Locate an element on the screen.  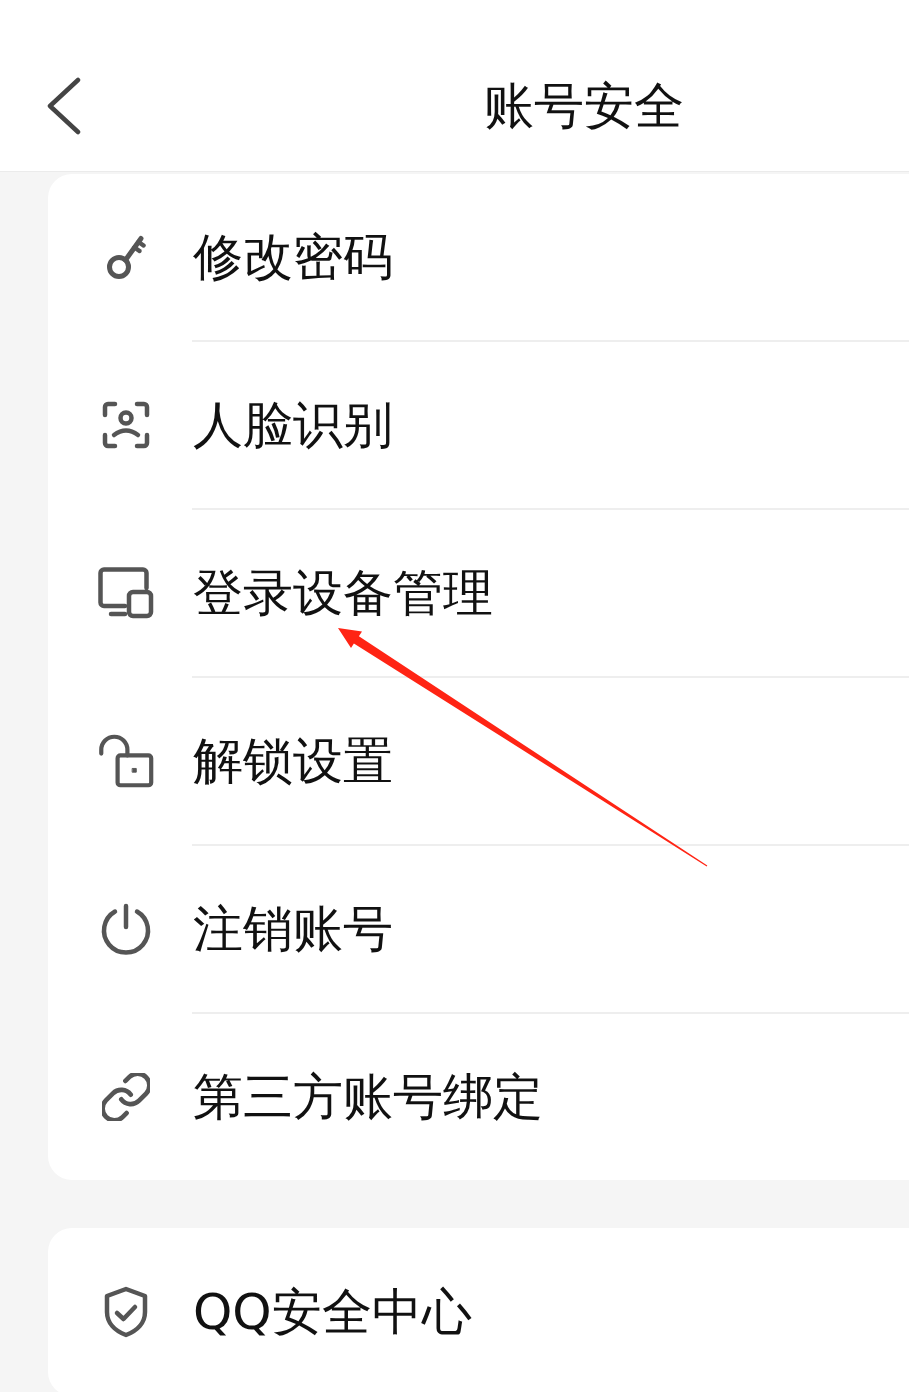
page-title: 账号安全 is located at coordinates (584, 105).